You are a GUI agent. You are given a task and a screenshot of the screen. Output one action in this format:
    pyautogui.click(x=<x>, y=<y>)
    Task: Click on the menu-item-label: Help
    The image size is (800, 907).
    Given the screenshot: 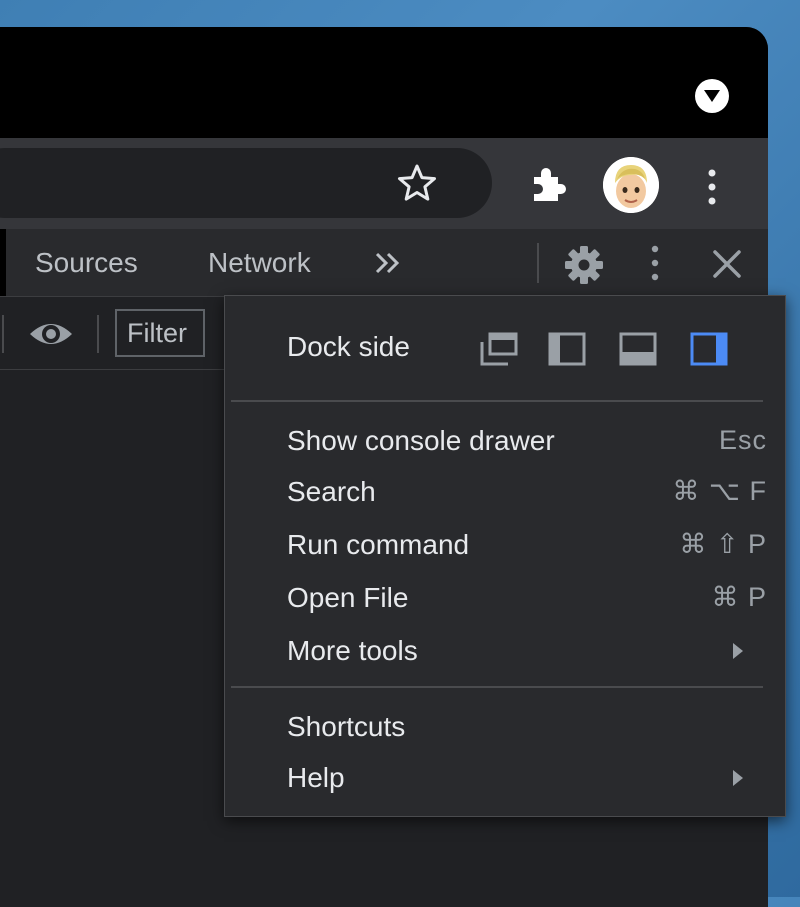 What is the action you would take?
    pyautogui.click(x=316, y=777)
    